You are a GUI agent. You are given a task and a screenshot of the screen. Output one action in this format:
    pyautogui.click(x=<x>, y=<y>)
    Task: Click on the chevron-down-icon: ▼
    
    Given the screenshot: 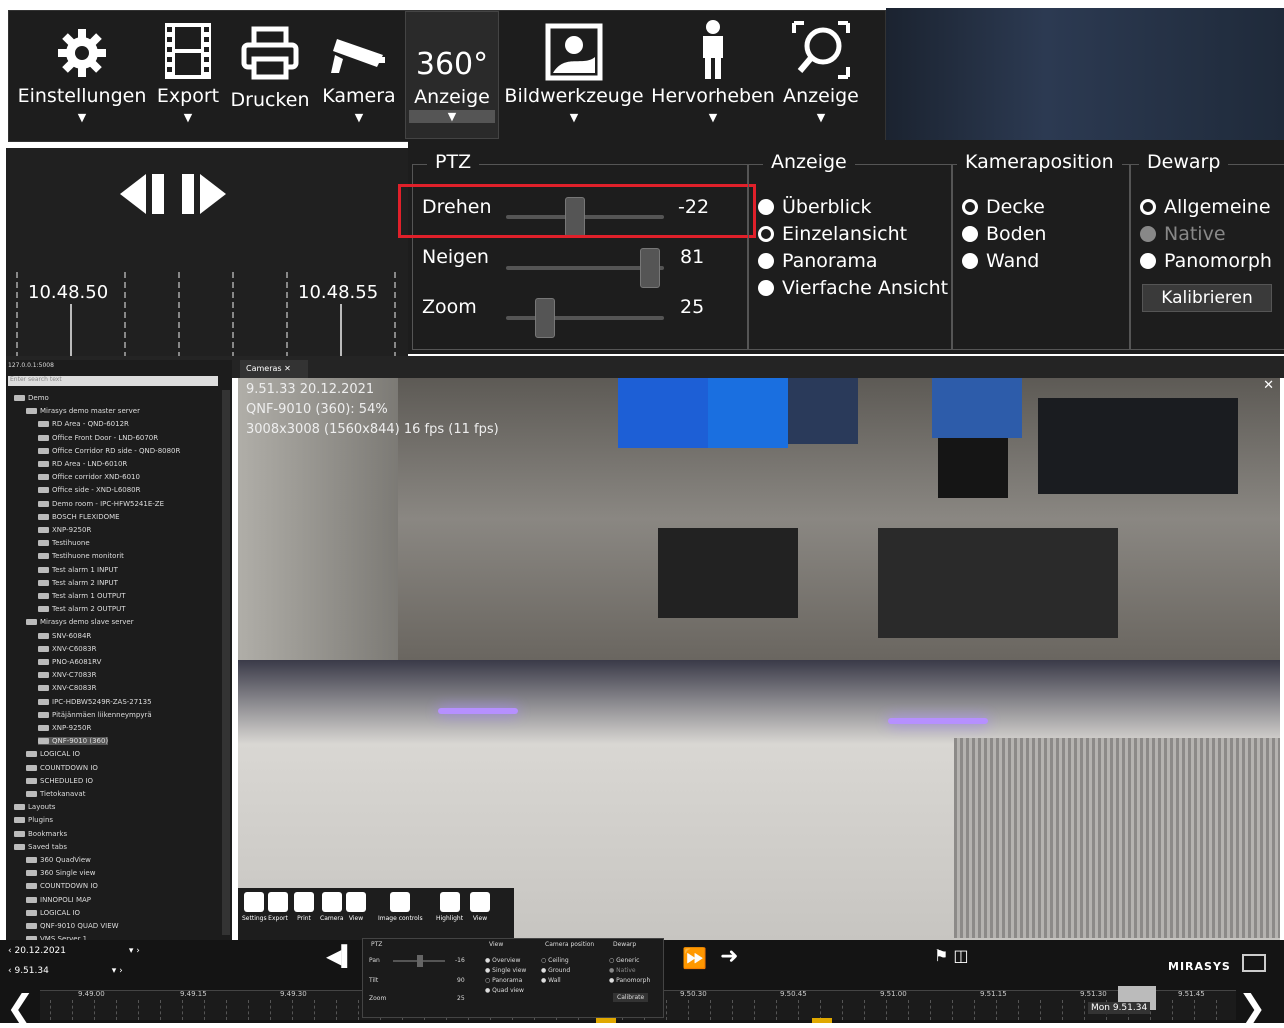 What is the action you would take?
    pyautogui.click(x=821, y=117)
    